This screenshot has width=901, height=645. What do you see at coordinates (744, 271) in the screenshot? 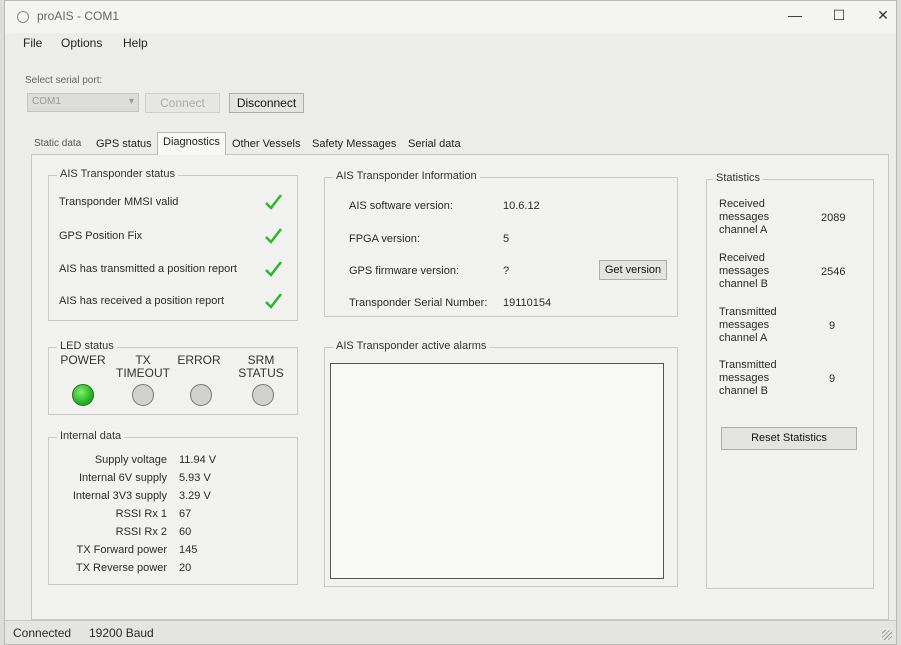
I see `stat-label: Received messages channel B` at bounding box center [744, 271].